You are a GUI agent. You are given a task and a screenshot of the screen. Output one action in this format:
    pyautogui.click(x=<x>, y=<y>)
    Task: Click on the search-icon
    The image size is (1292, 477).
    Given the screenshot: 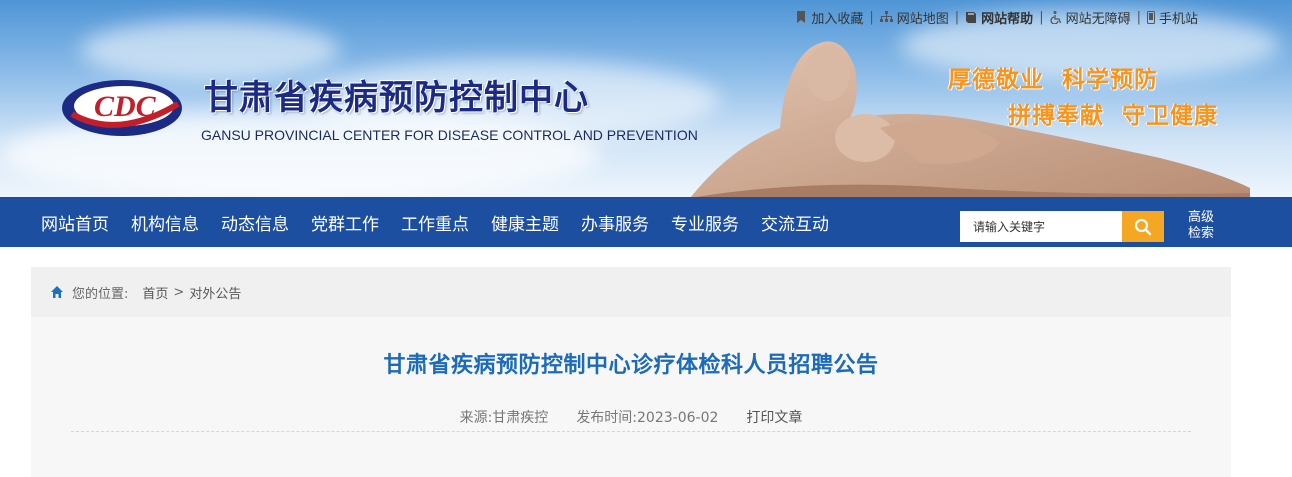 What is the action you would take?
    pyautogui.click(x=1143, y=226)
    